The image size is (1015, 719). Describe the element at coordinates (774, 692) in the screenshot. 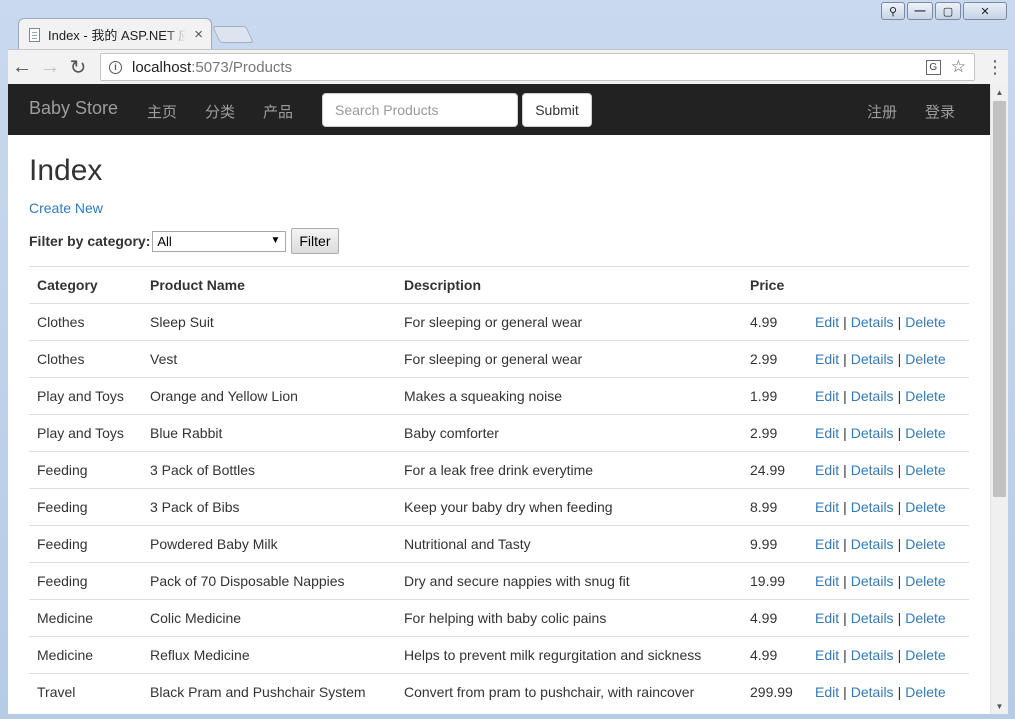

I see `price-cell: 299.99` at that location.